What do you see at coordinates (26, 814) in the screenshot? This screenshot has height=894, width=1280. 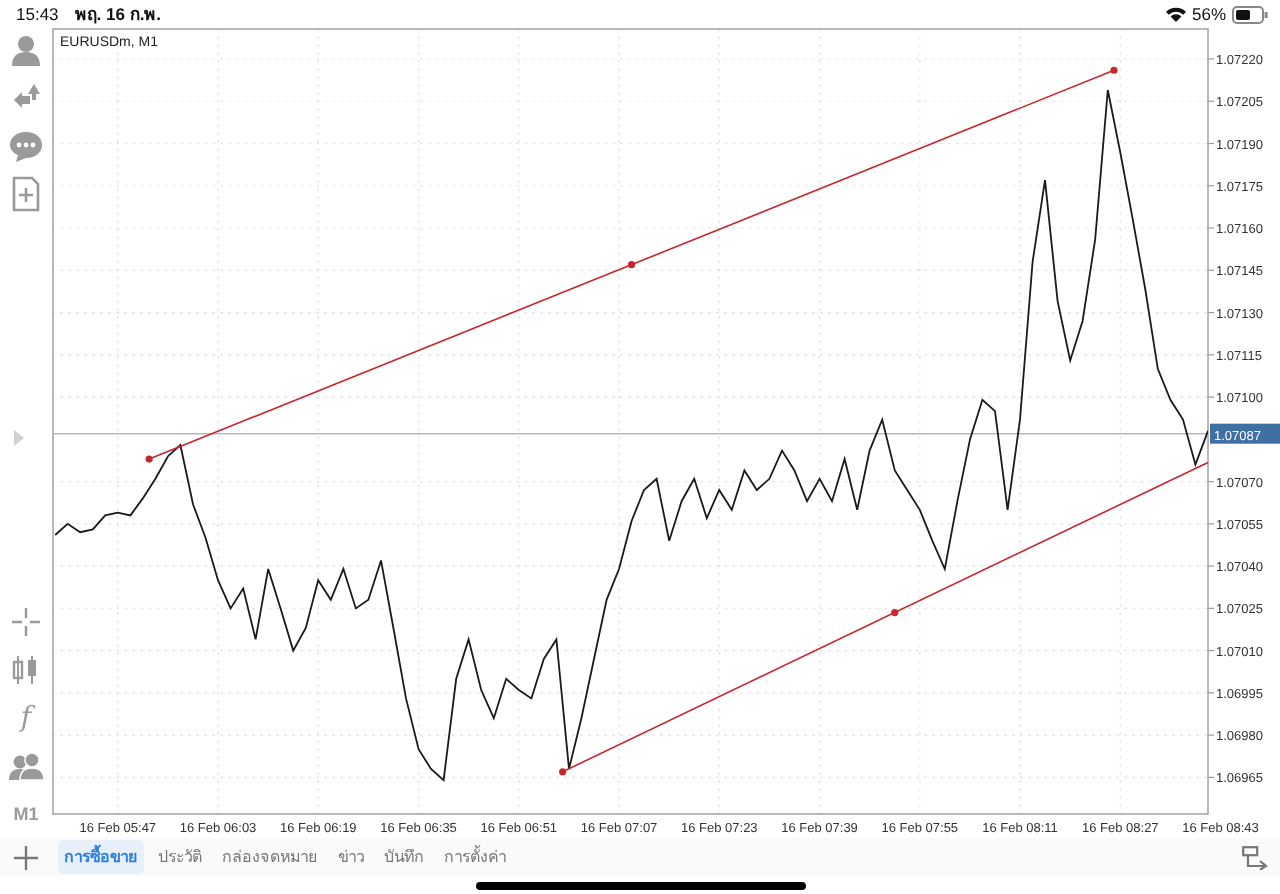 I see `timeframe-button: M1` at bounding box center [26, 814].